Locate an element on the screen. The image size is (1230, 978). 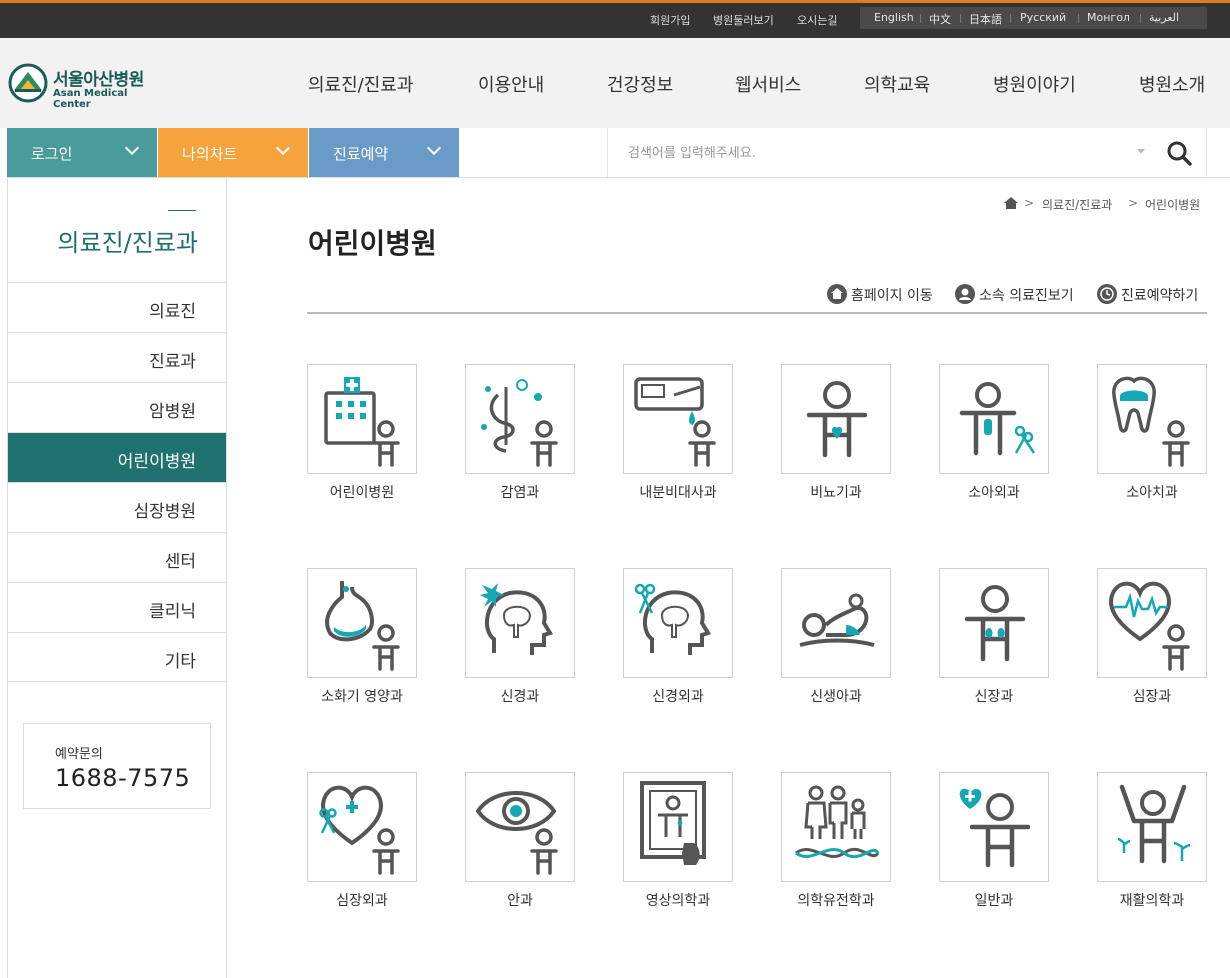
department-tile-cardiac-surgery: 심장외과 is located at coordinates (362, 847).